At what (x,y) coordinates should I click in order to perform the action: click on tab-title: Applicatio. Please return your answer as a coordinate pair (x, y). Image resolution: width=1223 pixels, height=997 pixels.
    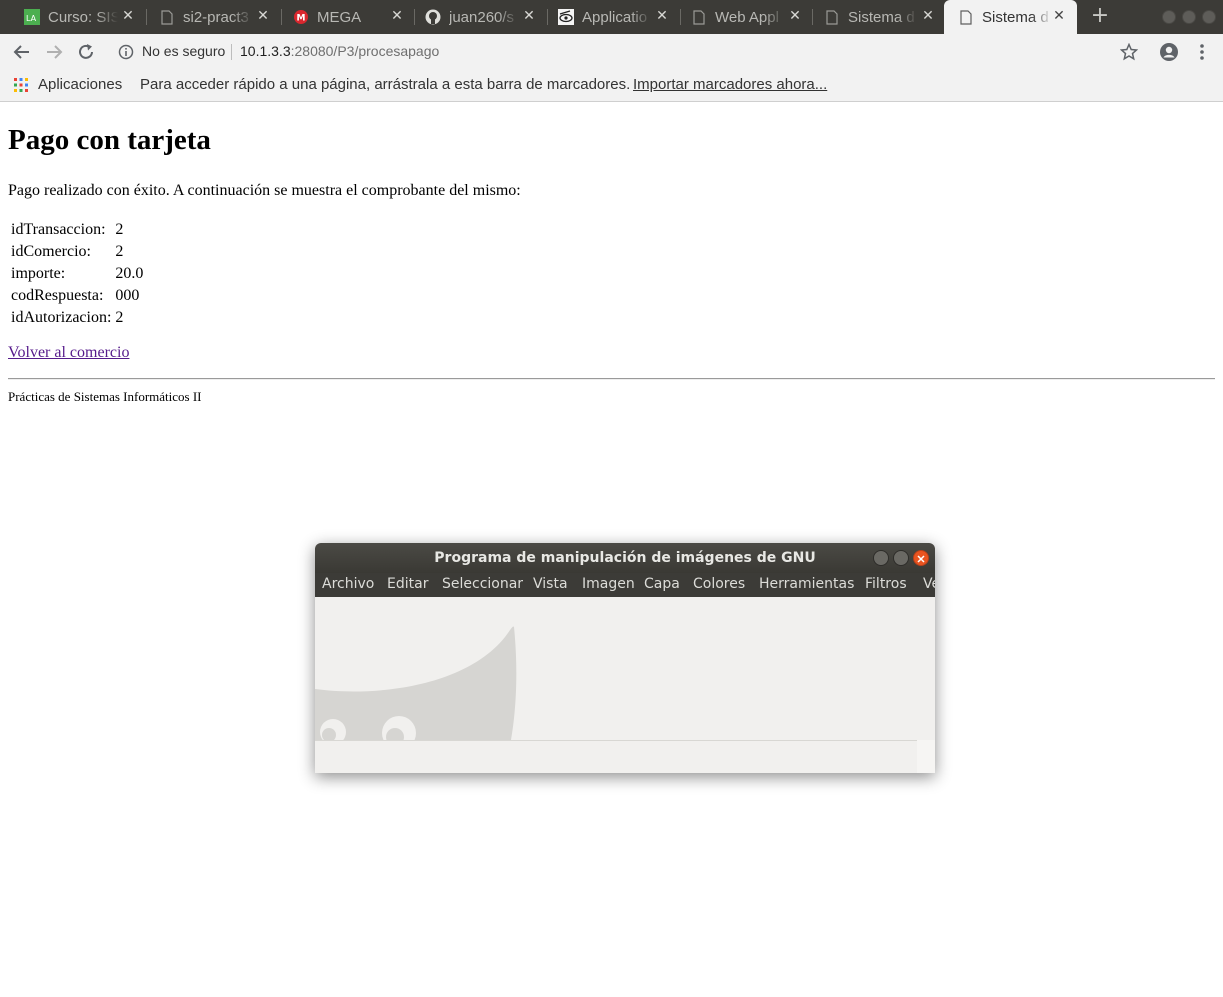
    Looking at the image, I should click on (615, 17).